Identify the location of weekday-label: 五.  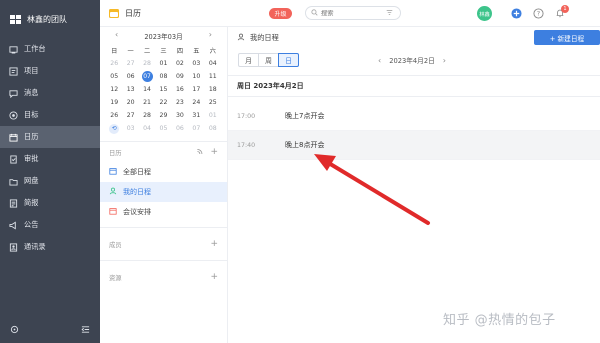
(196, 51).